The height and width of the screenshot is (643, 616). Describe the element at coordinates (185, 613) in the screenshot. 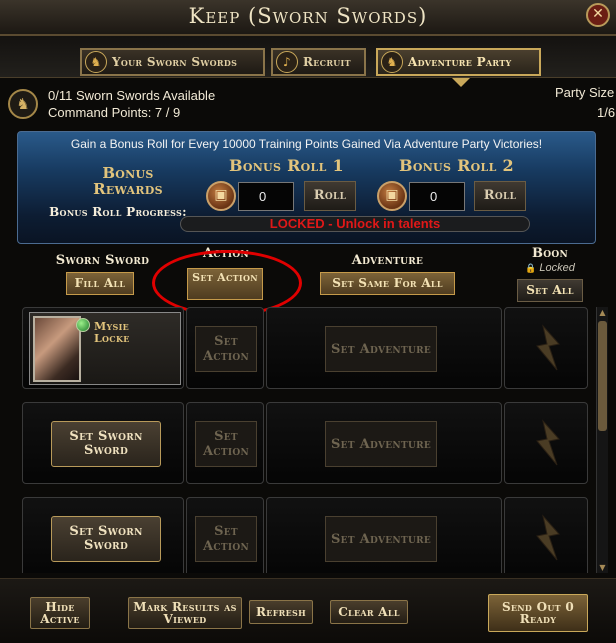

I see `mark-results-viewed-button: Mark Results as Viewed` at that location.